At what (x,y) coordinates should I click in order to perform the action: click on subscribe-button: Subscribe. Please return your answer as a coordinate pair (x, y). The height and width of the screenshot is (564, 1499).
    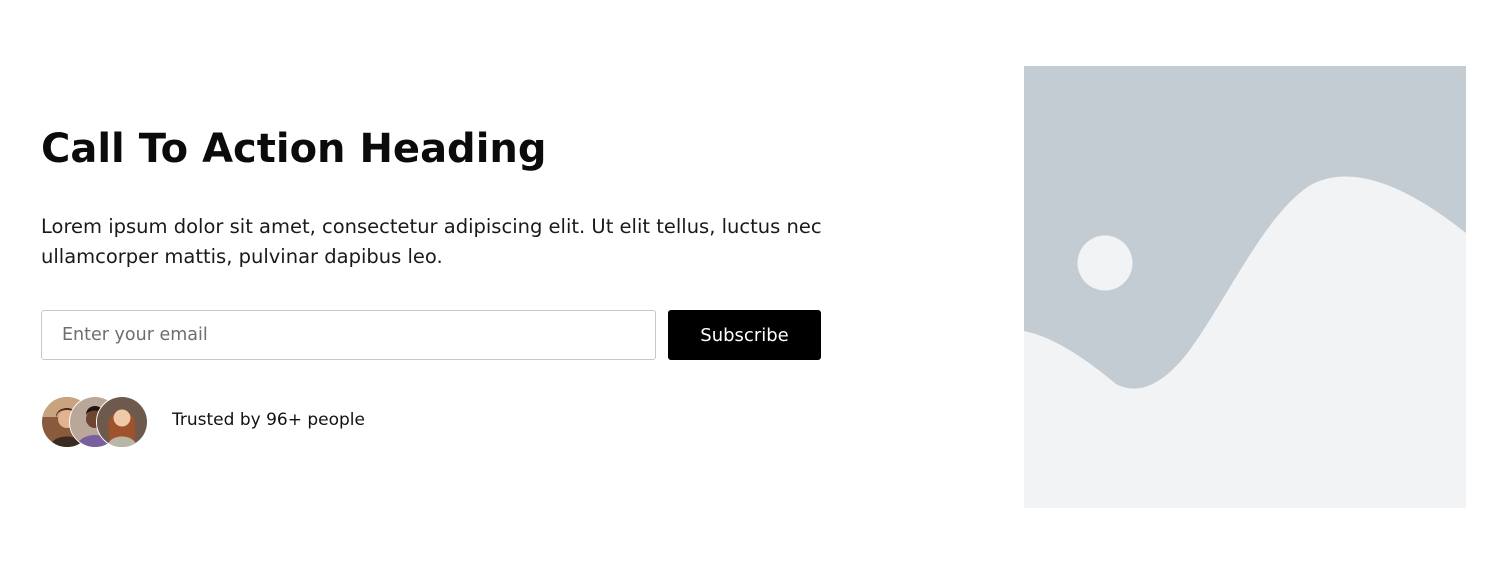
    Looking at the image, I should click on (744, 335).